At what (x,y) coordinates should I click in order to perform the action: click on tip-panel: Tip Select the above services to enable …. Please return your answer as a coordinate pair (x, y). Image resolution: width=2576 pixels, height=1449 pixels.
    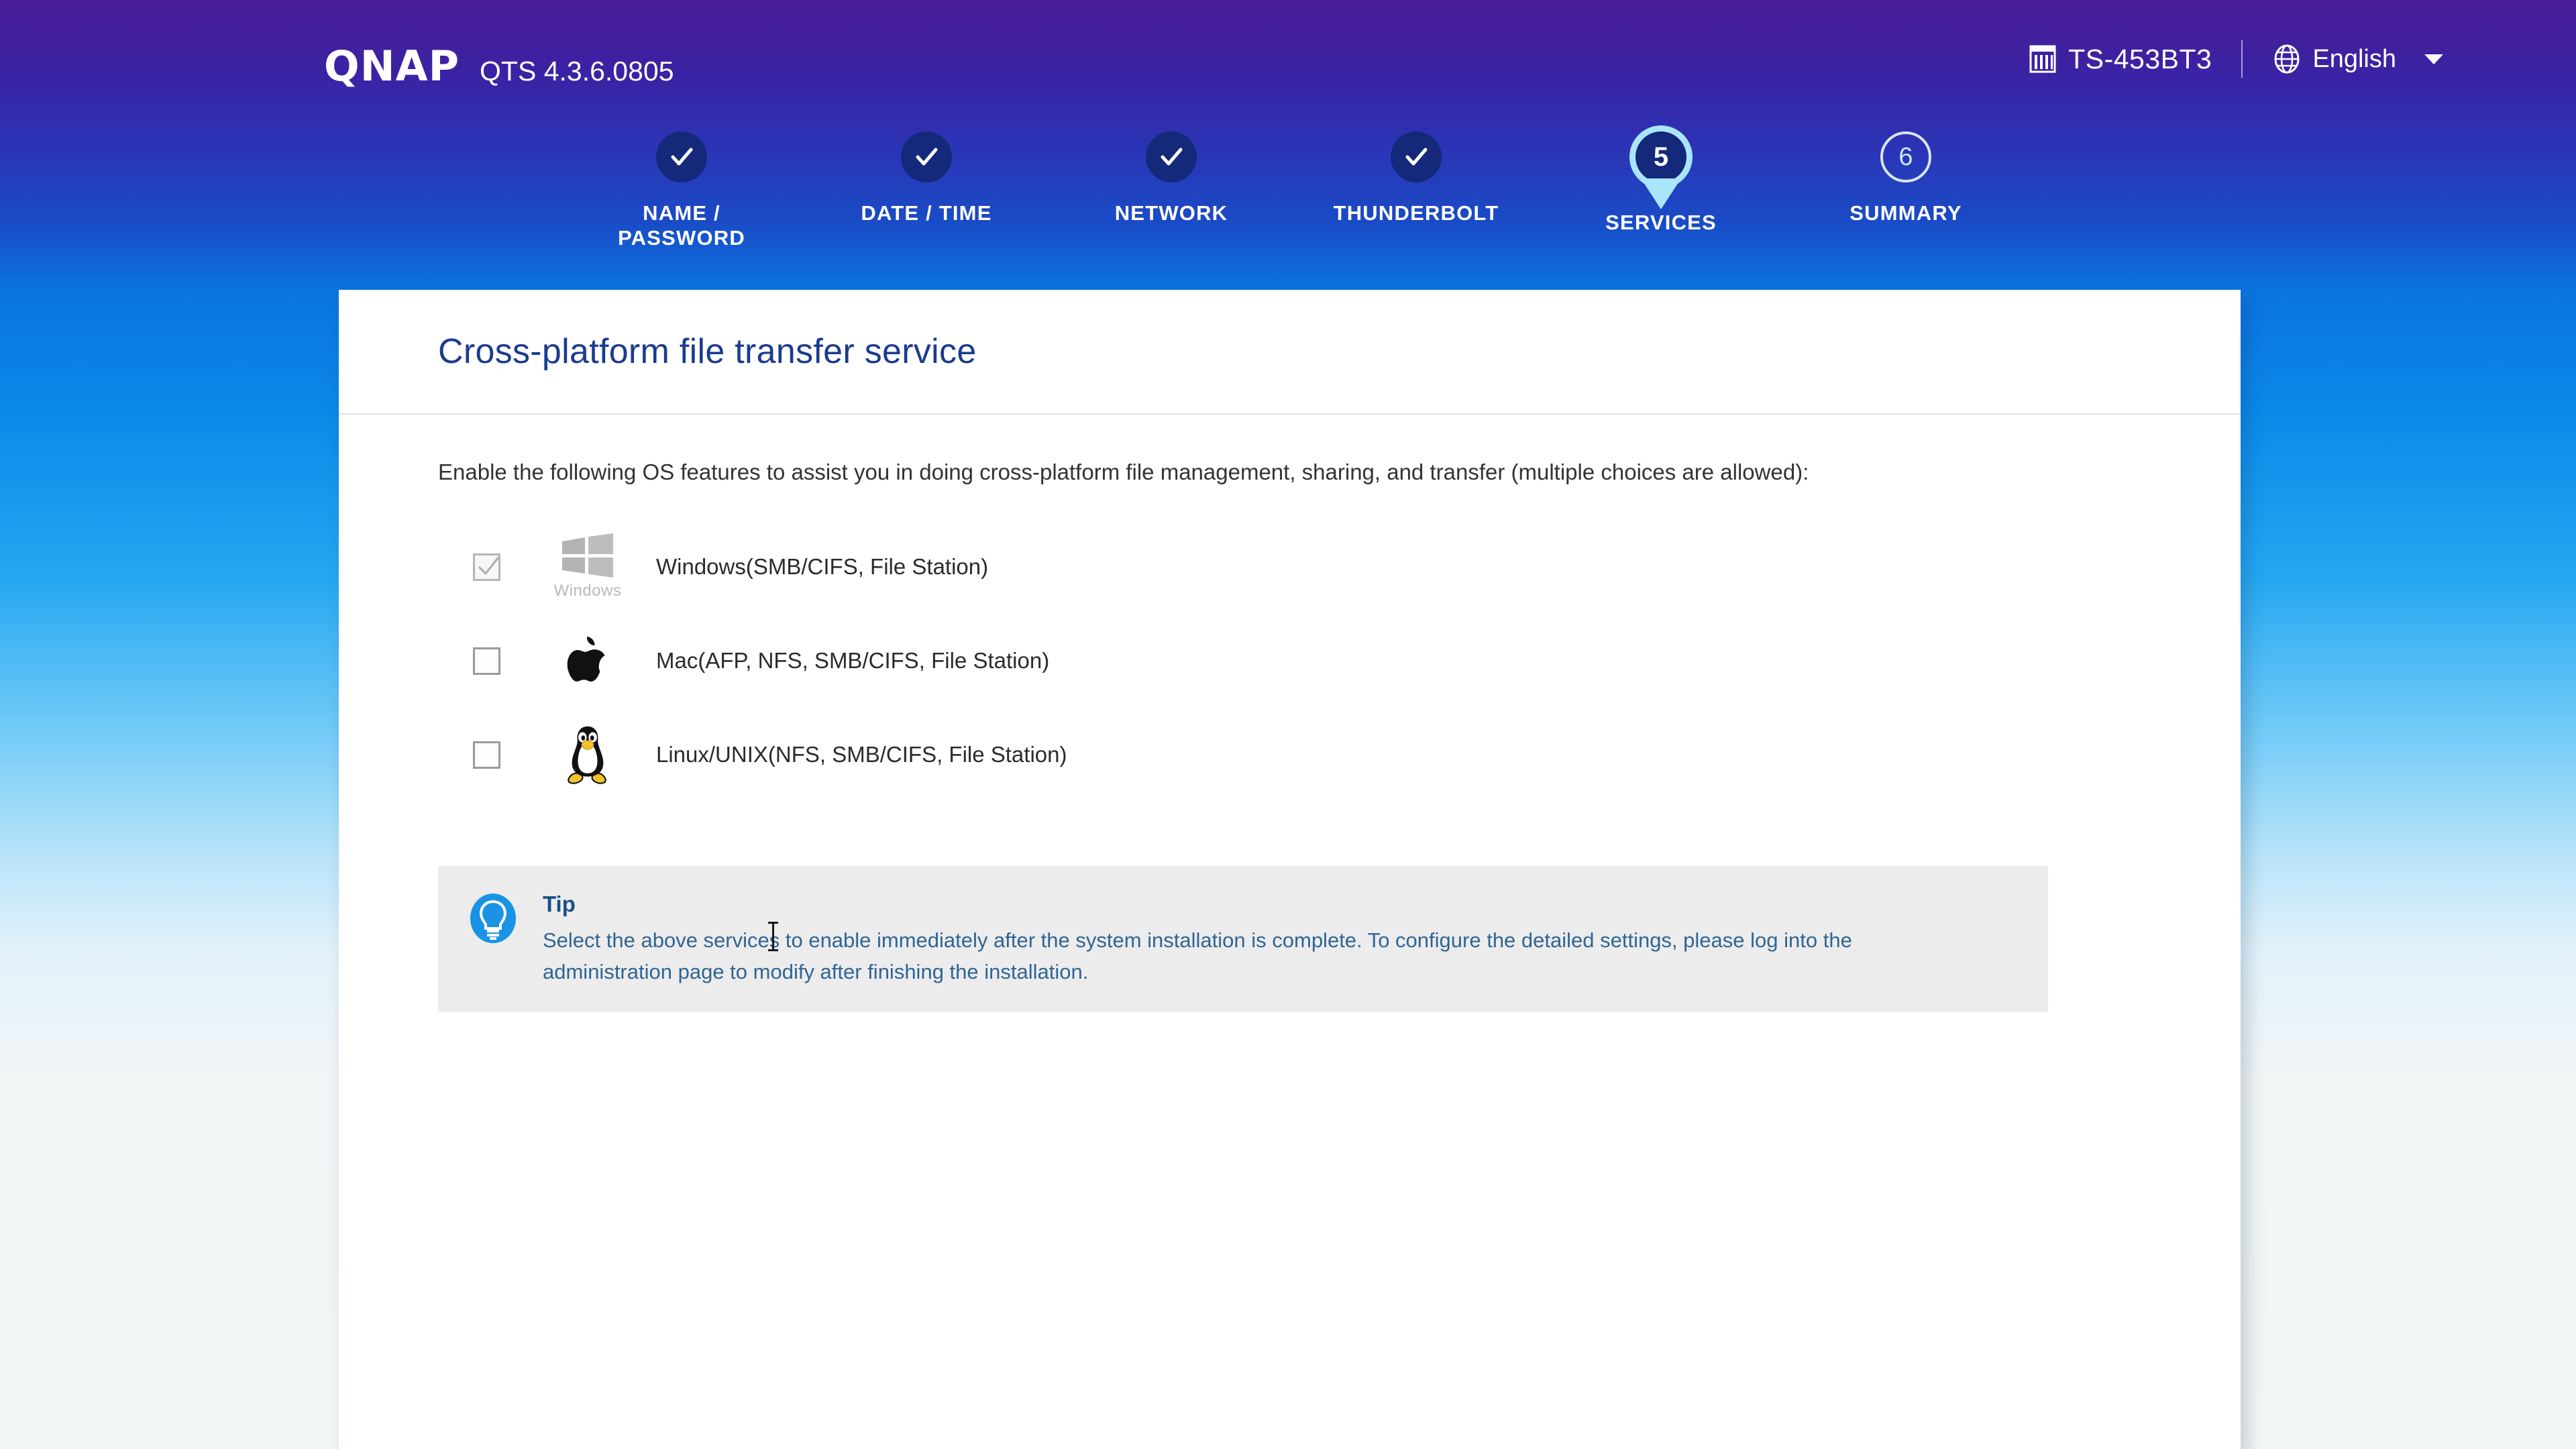
    Looking at the image, I should click on (1243, 939).